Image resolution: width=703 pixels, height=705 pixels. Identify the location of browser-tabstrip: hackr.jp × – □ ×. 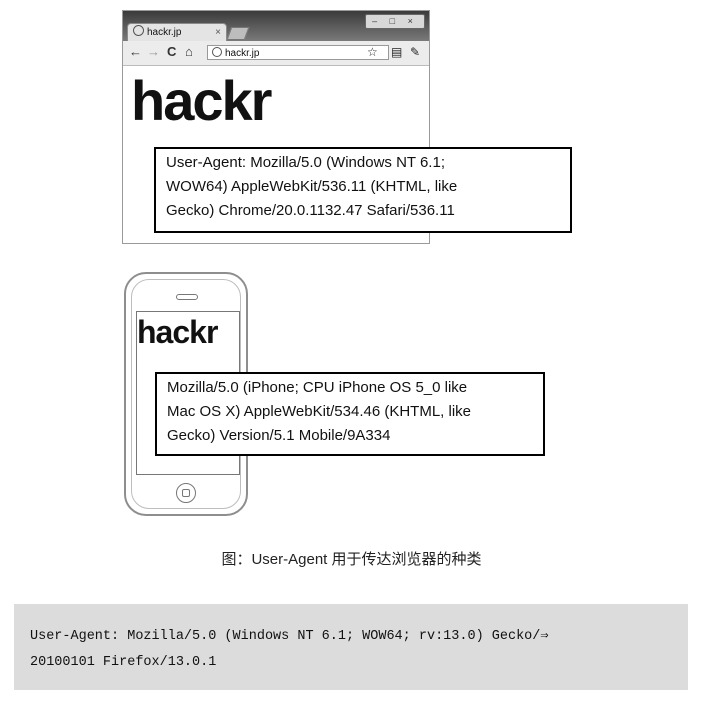
(276, 26).